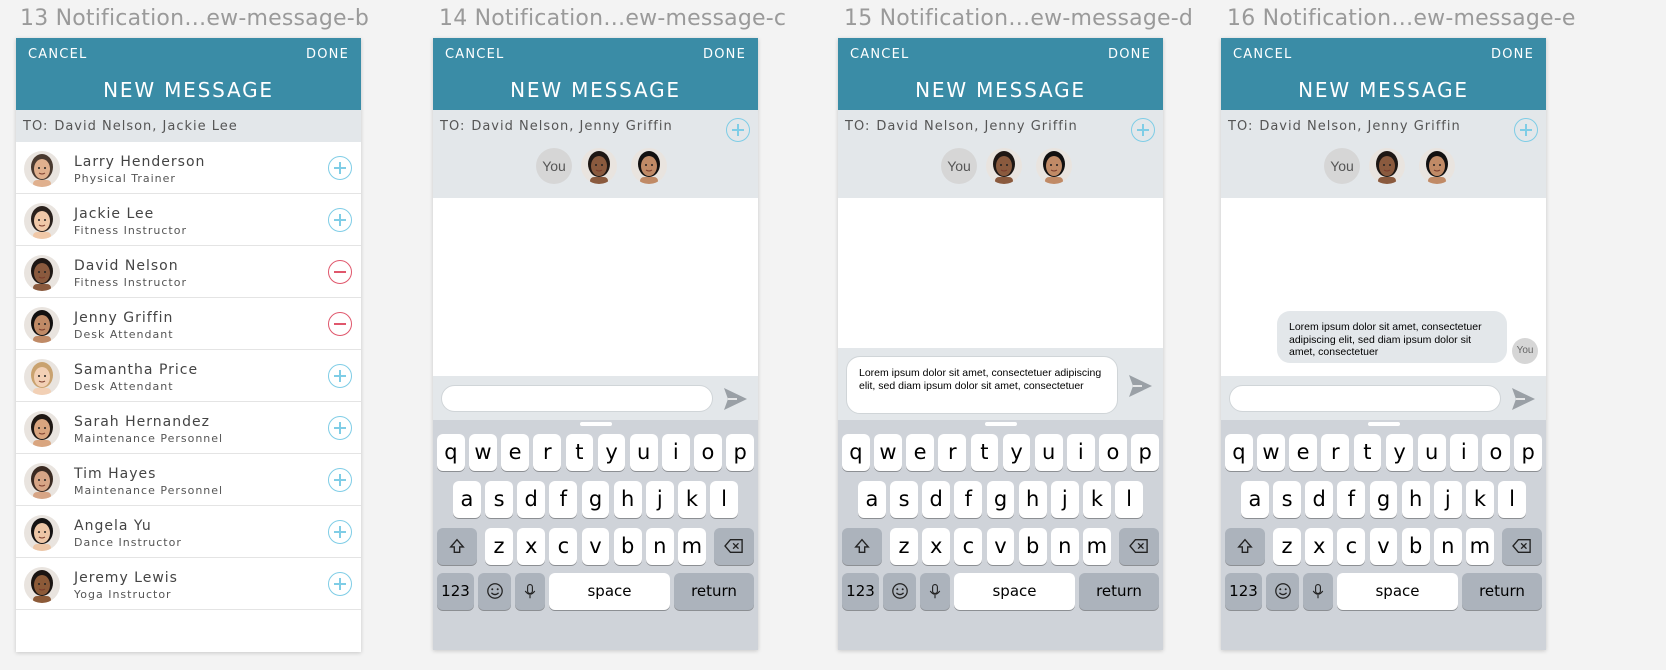 The width and height of the screenshot is (1666, 670). I want to click on contact-row: Tim Hayes Maintenance Personnel, so click(188, 480).